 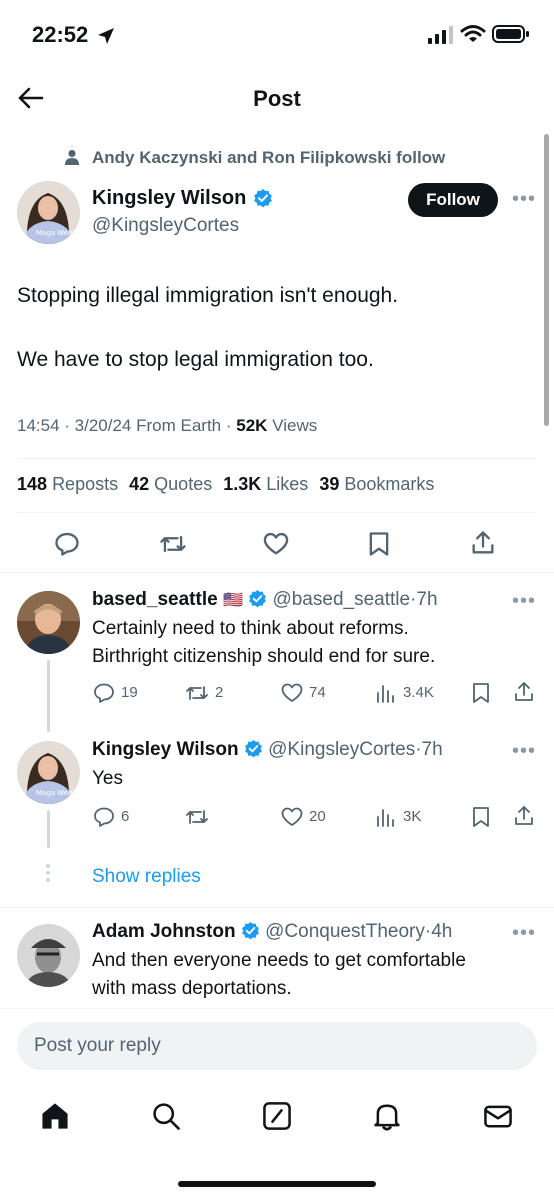 I want to click on reply-author-name: Adam Johnston, so click(x=164, y=931).